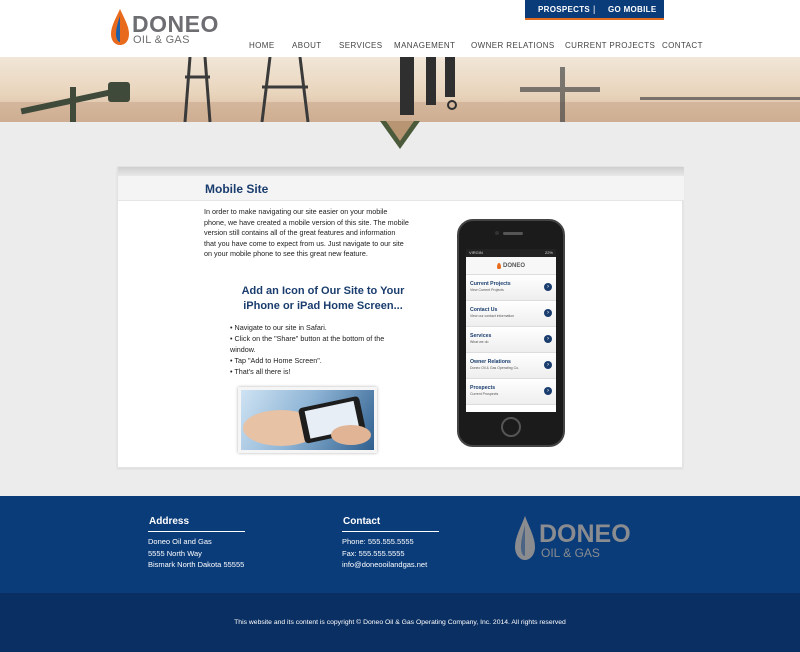 This screenshot has height=652, width=800. Describe the element at coordinates (511, 340) in the screenshot. I see `mobile-menu-item: Services What we do ›` at that location.